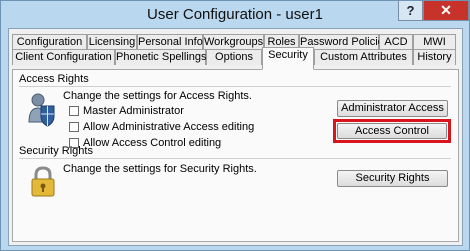 This screenshot has width=470, height=251. What do you see at coordinates (392, 108) in the screenshot?
I see `administrator-access-button: Administrator Access` at bounding box center [392, 108].